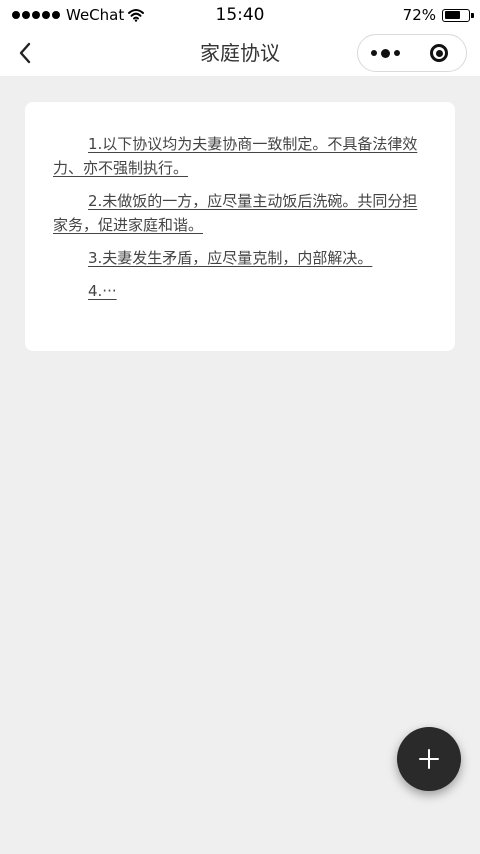 The image size is (480, 854). Describe the element at coordinates (438, 15) in the screenshot. I see `status-bar-right: 72%` at that location.